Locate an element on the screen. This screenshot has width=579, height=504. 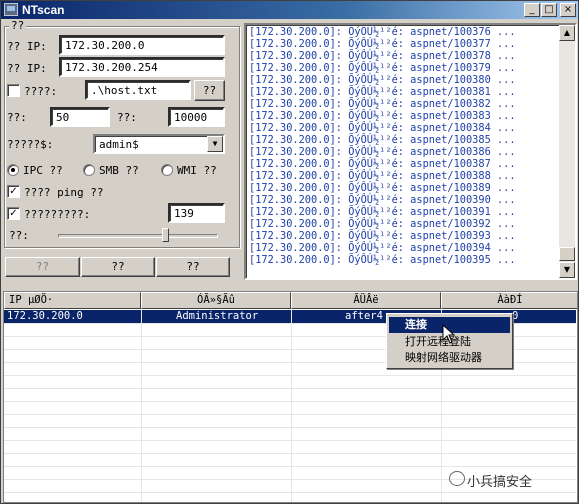
start-ip-label: ?? IP: is located at coordinates (27, 46).